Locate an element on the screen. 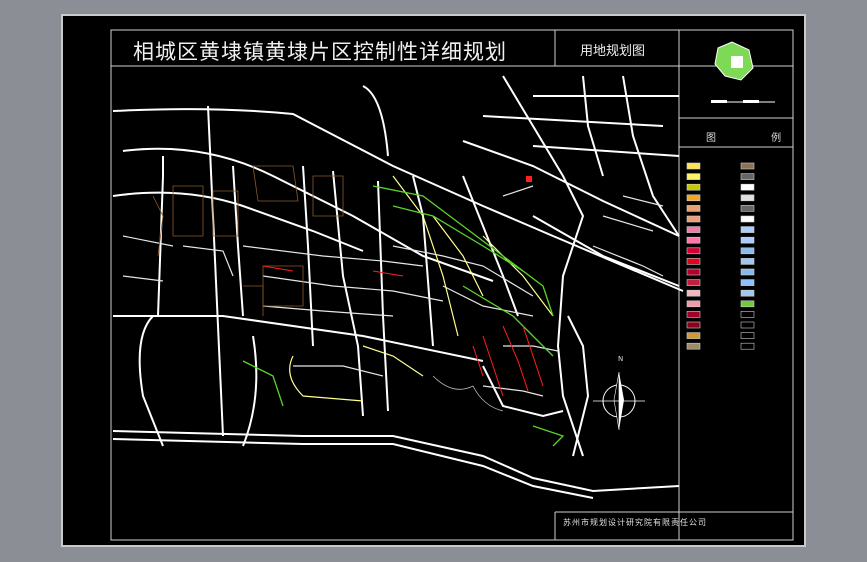  legend-right-column is located at coordinates (747, 256).